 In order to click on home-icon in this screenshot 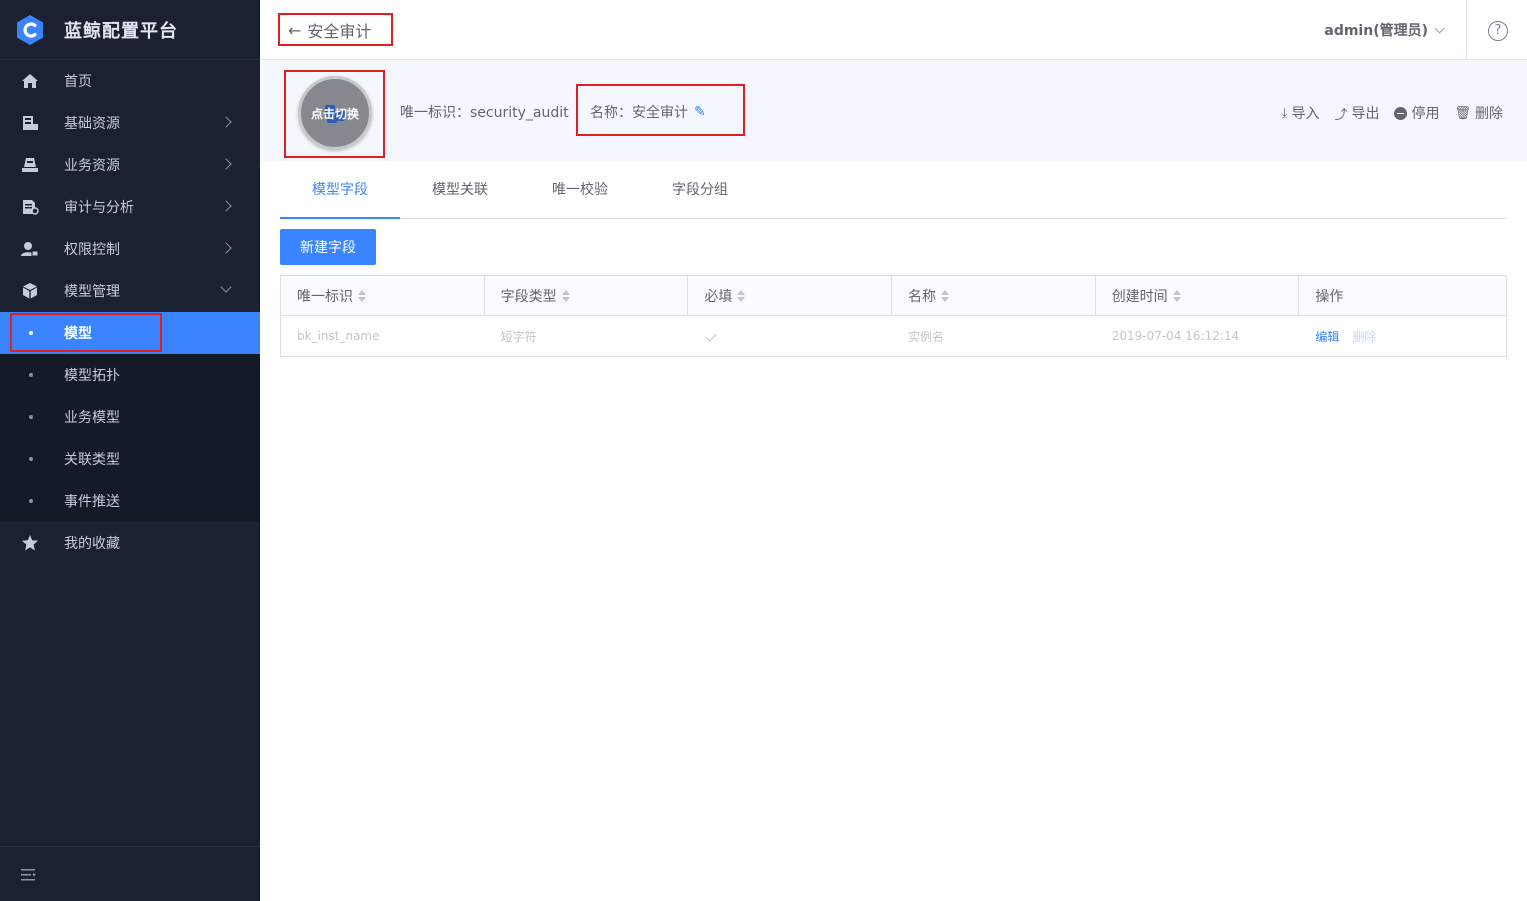, I will do `click(30, 81)`.